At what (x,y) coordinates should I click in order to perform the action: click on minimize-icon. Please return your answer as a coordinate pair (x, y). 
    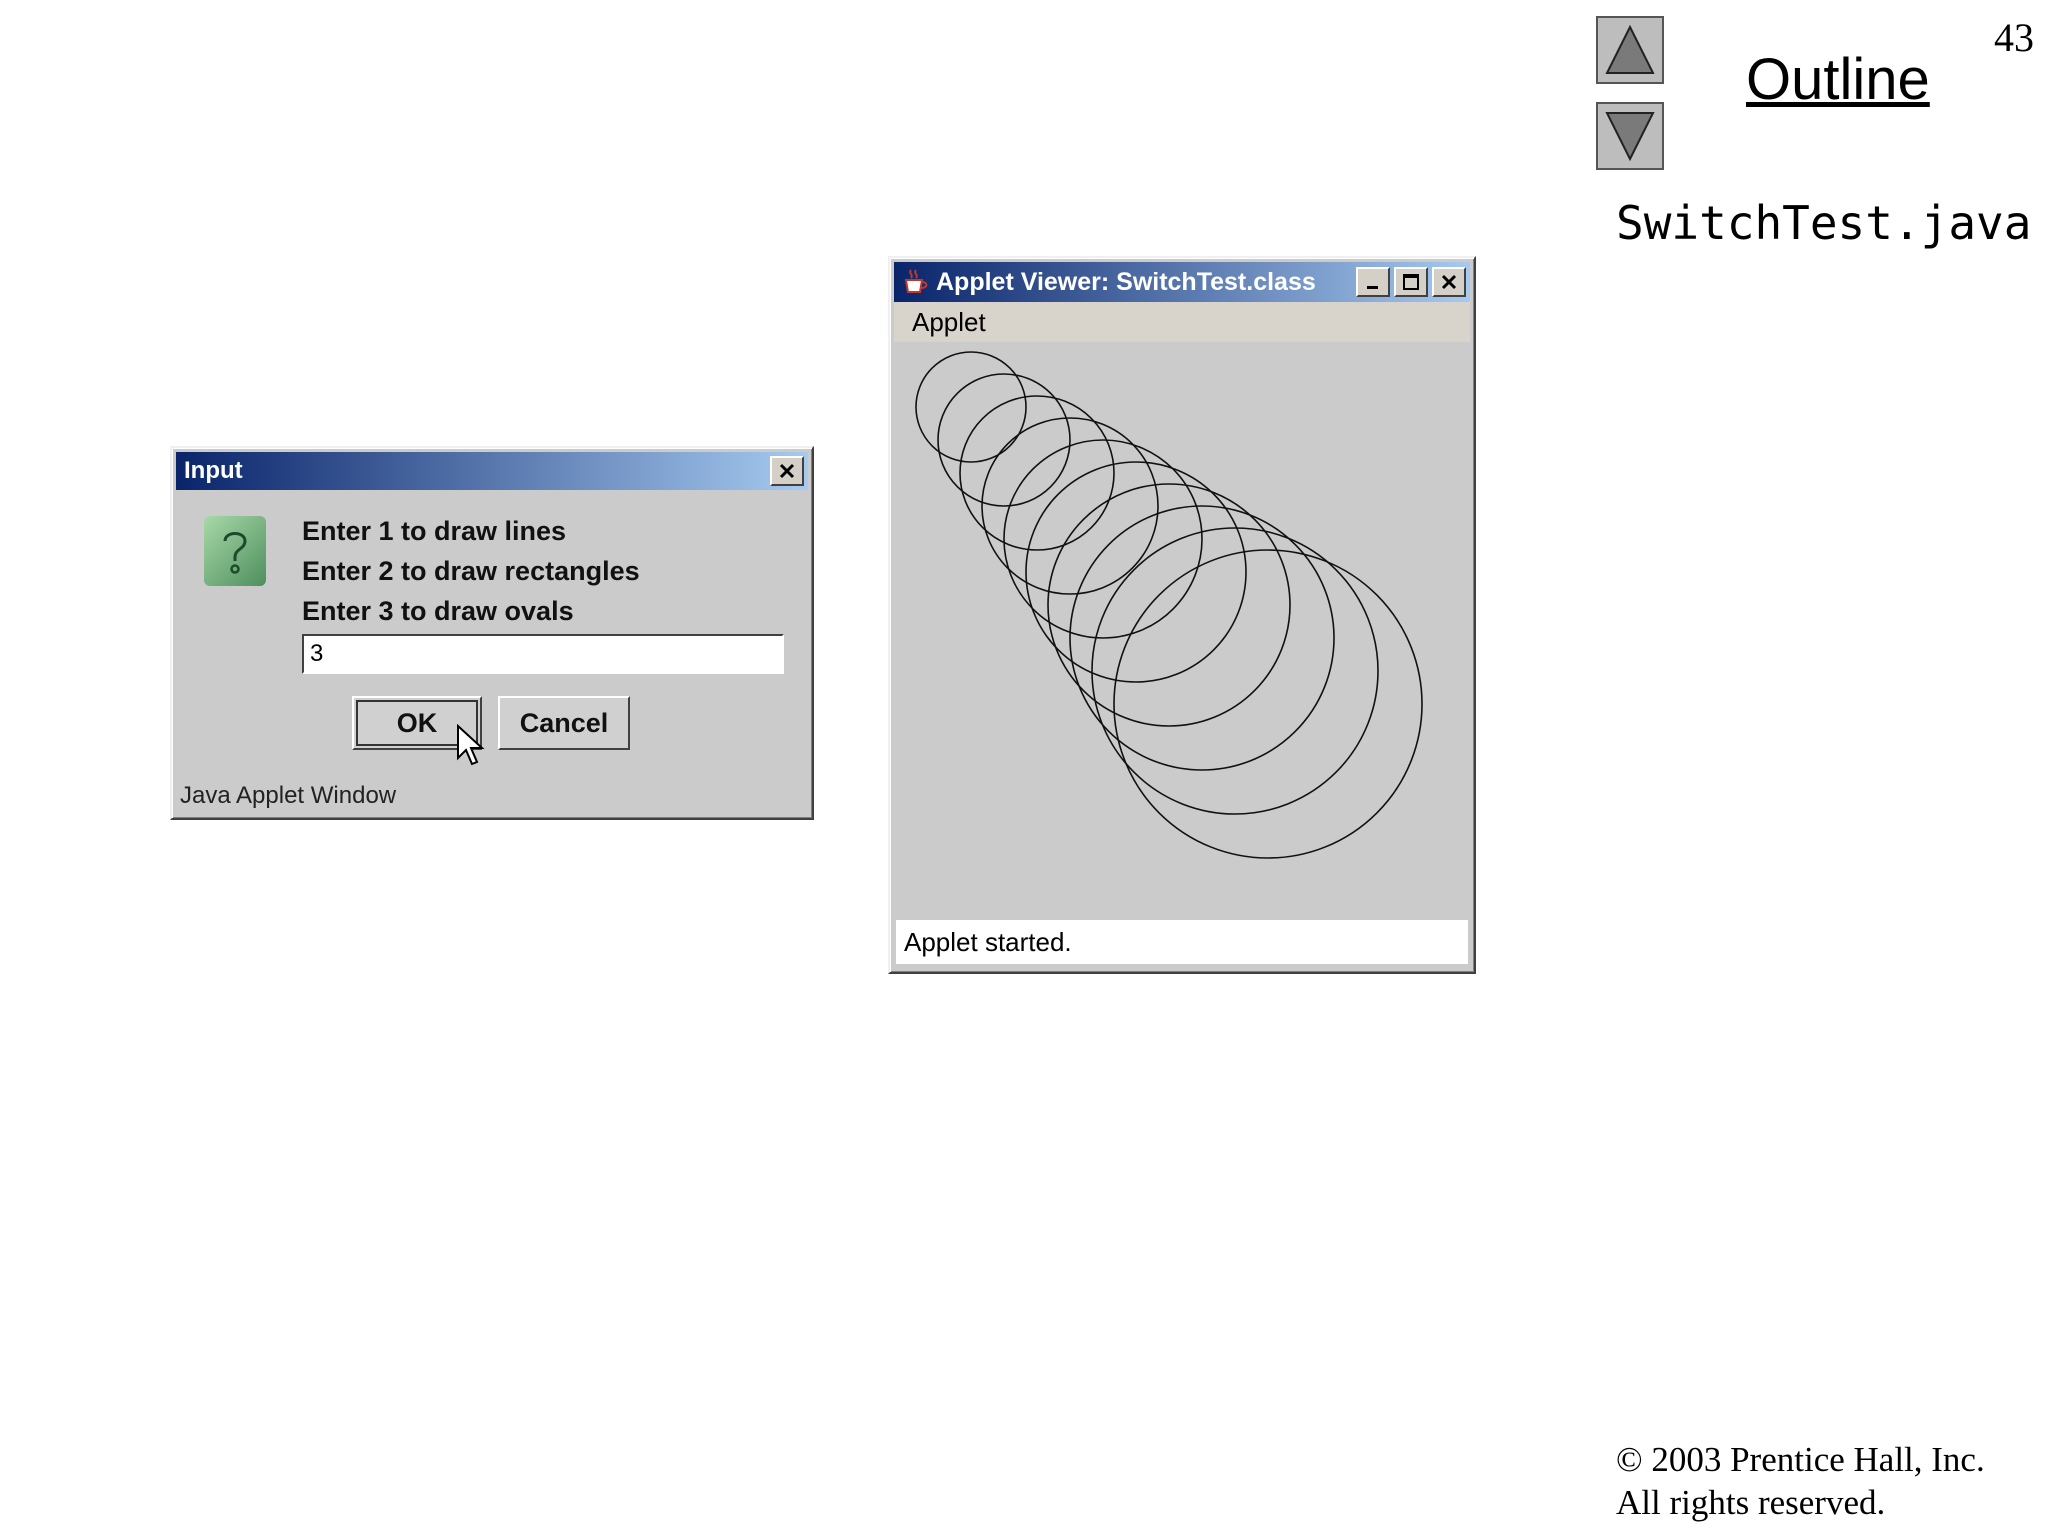
    Looking at the image, I should click on (1372, 287).